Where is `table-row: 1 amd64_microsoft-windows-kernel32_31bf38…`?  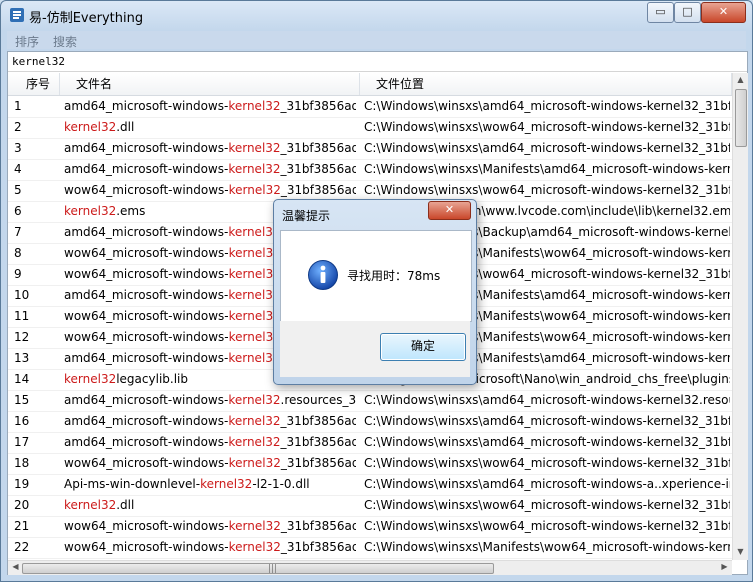 table-row: 1 amd64_microsoft-windows-kernel32_31bf38… is located at coordinates (370, 107).